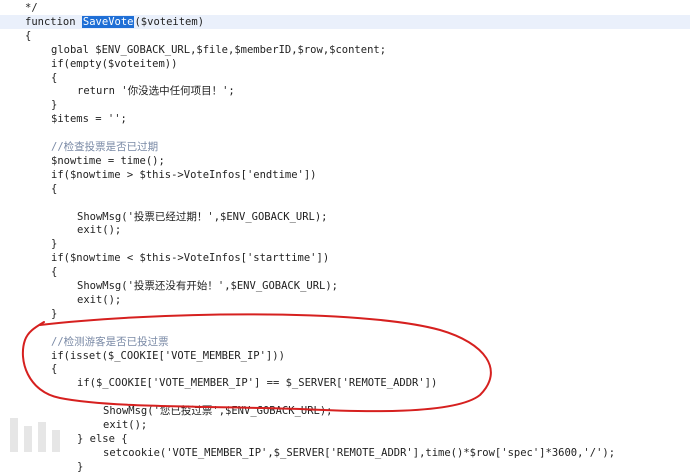  Describe the element at coordinates (345, 439) in the screenshot. I see `code-line: } else {` at that location.